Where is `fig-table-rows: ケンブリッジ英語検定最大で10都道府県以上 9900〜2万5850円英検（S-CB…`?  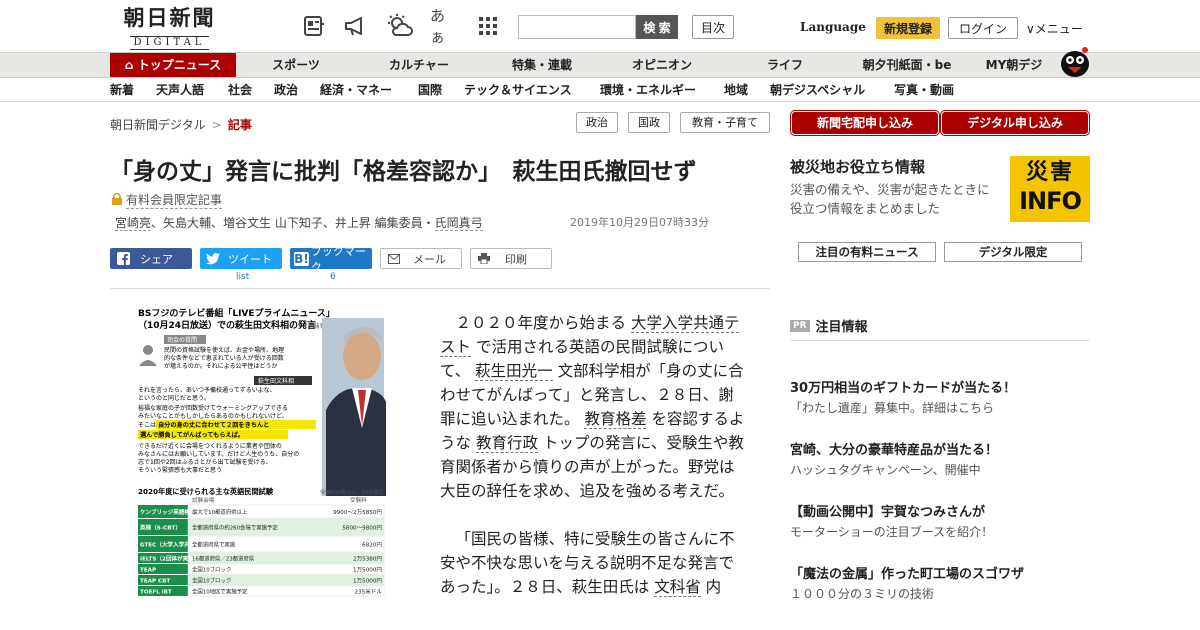
fig-table-rows: ケンブリッジ英語検定最大で10都道府県以上 9900〜2万5850円英検（S-CB… is located at coordinates (261, 550).